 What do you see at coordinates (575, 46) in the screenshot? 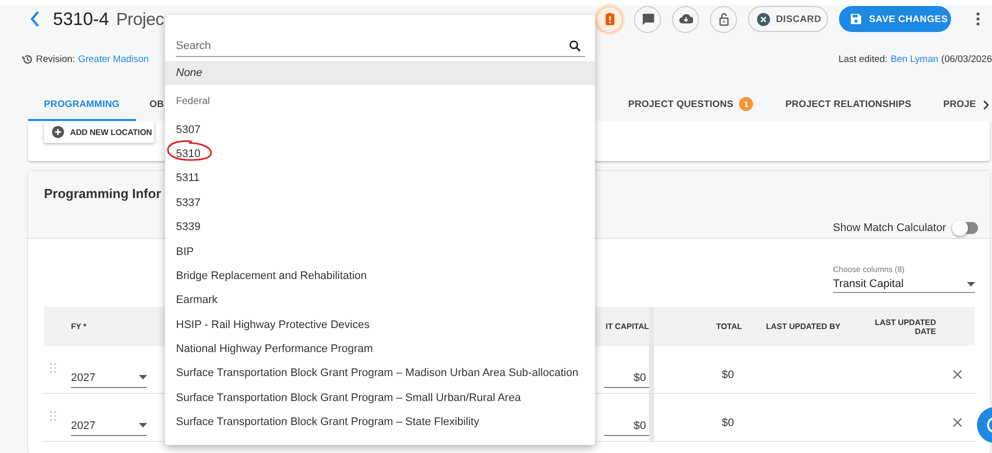
I see `search-icon` at bounding box center [575, 46].